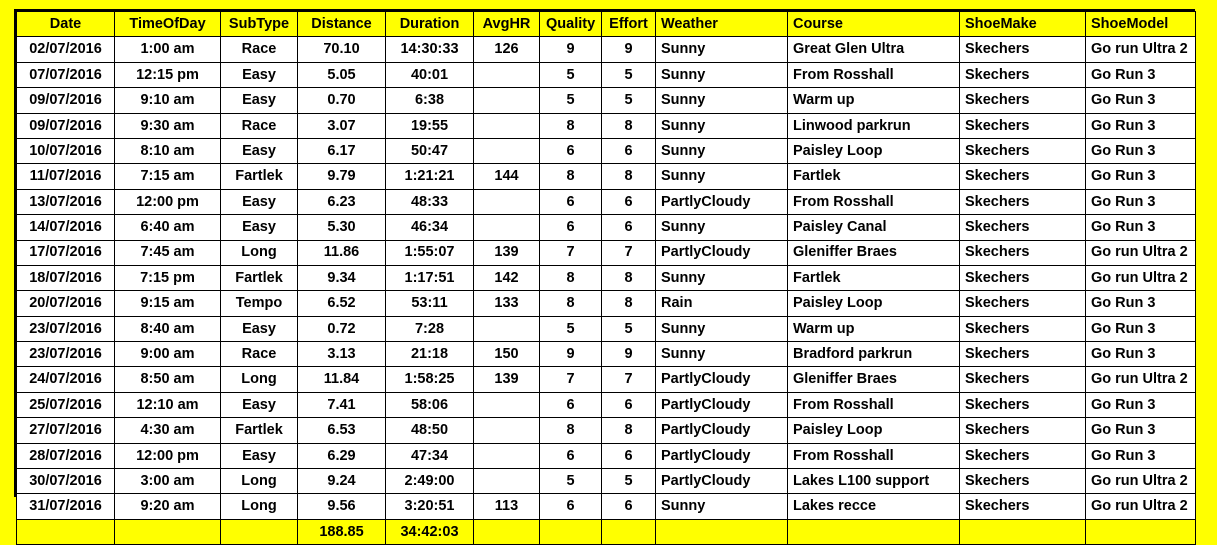  What do you see at coordinates (167, 252) in the screenshot?
I see `cell-time-of-day: 7:45 am` at bounding box center [167, 252].